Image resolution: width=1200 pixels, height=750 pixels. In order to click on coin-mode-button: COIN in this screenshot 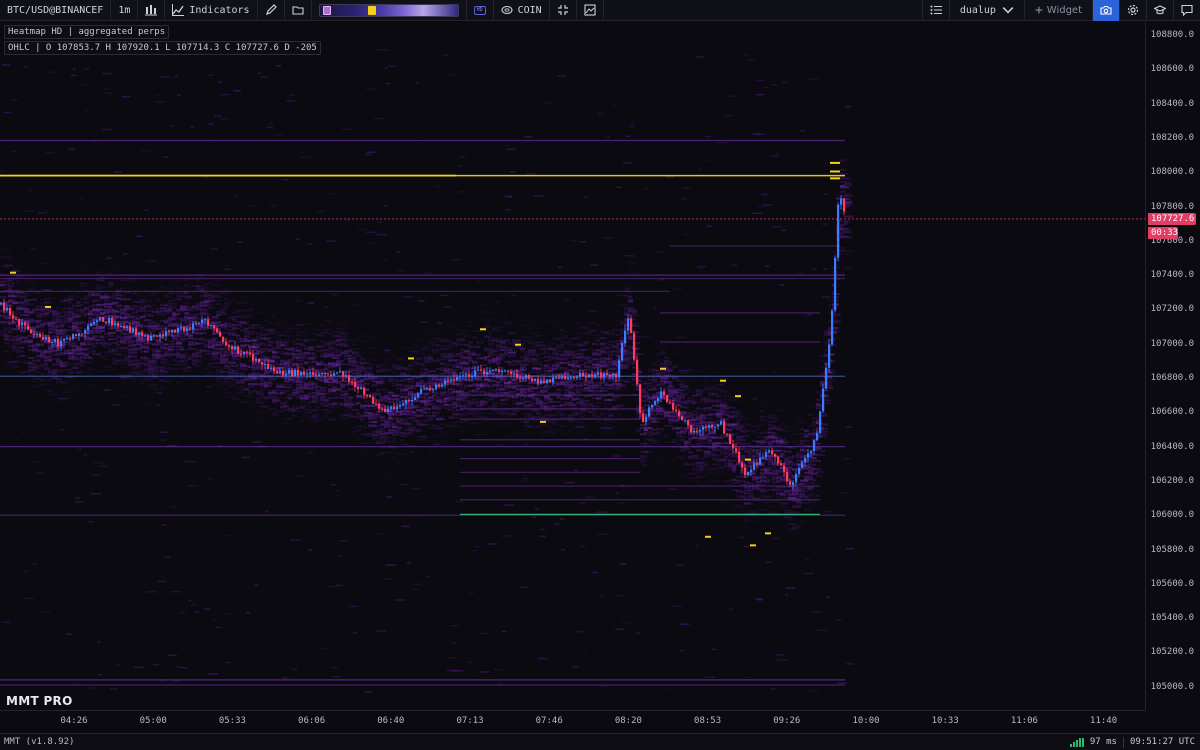, I will do `click(522, 10)`.